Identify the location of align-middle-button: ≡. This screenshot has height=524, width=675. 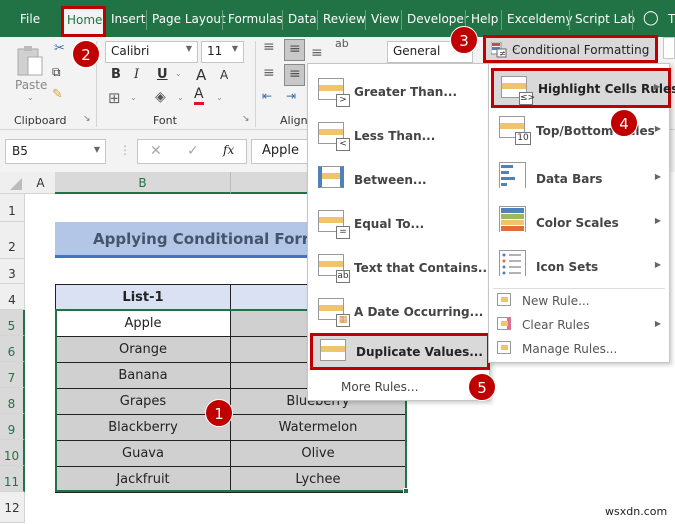
(294, 50).